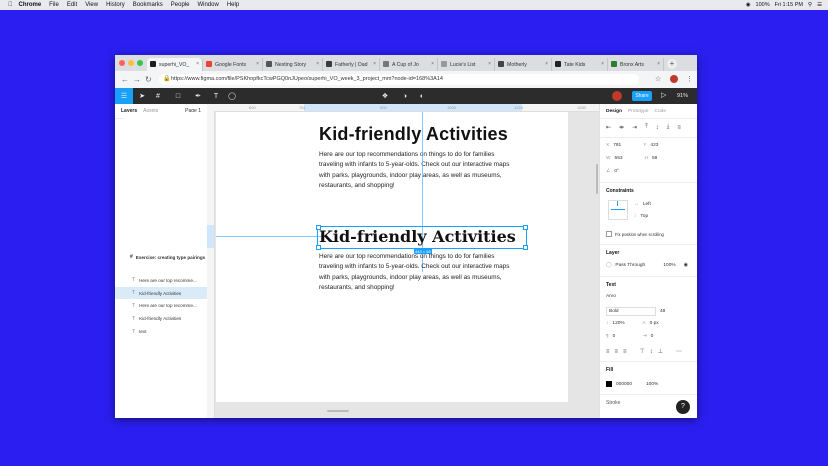 Image resolution: width=828 pixels, height=466 pixels. Describe the element at coordinates (679, 351) in the screenshot. I see `more-text-options-icon: ⋯` at that location.